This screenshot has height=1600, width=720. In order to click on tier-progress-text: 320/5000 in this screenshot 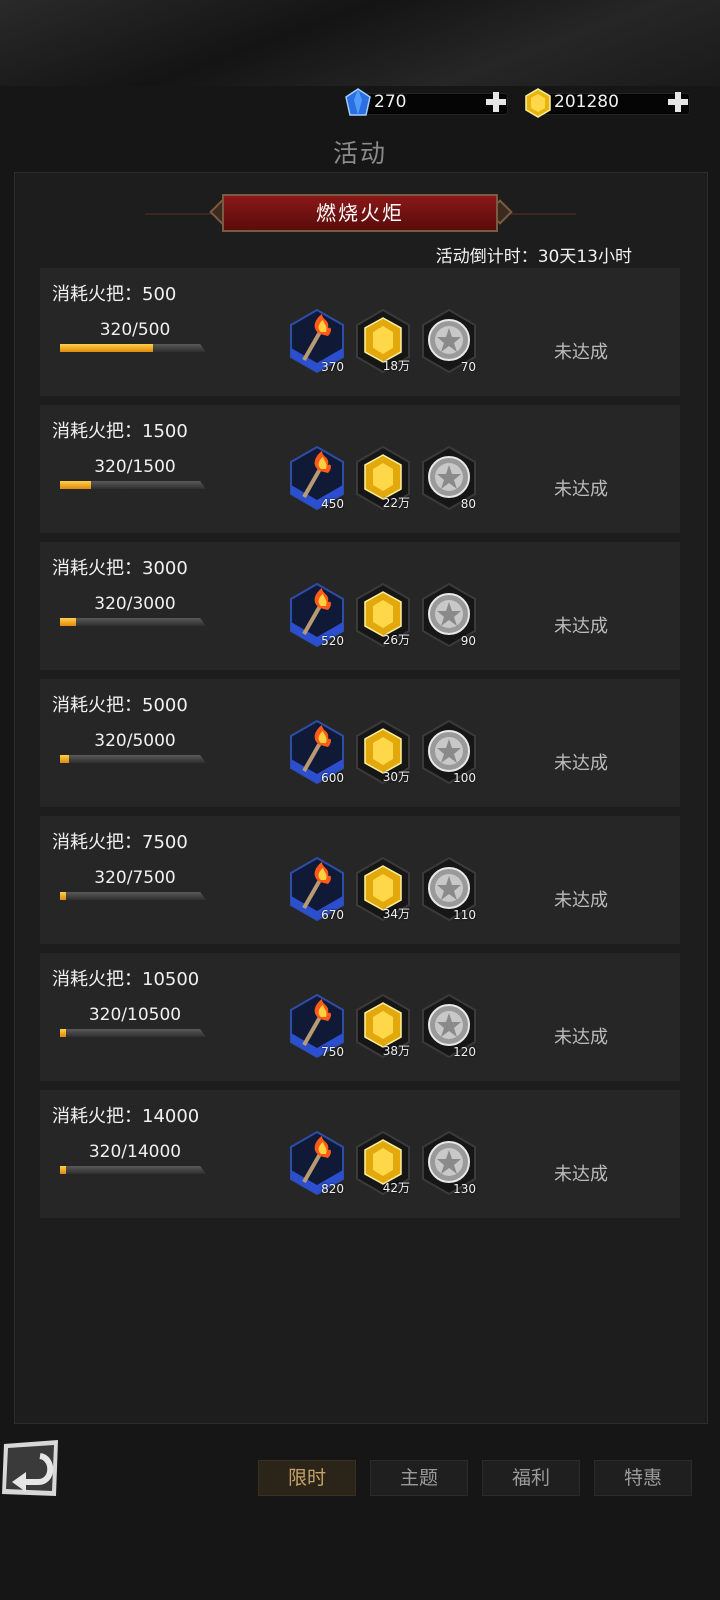, I will do `click(135, 741)`.